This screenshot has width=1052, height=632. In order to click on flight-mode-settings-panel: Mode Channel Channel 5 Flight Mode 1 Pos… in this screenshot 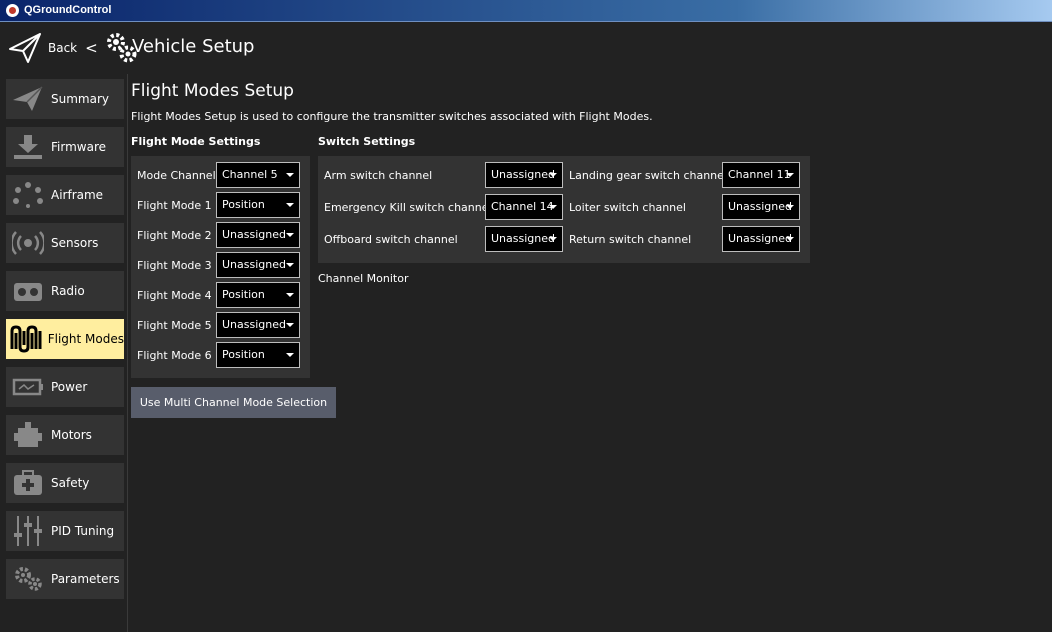, I will do `click(220, 267)`.